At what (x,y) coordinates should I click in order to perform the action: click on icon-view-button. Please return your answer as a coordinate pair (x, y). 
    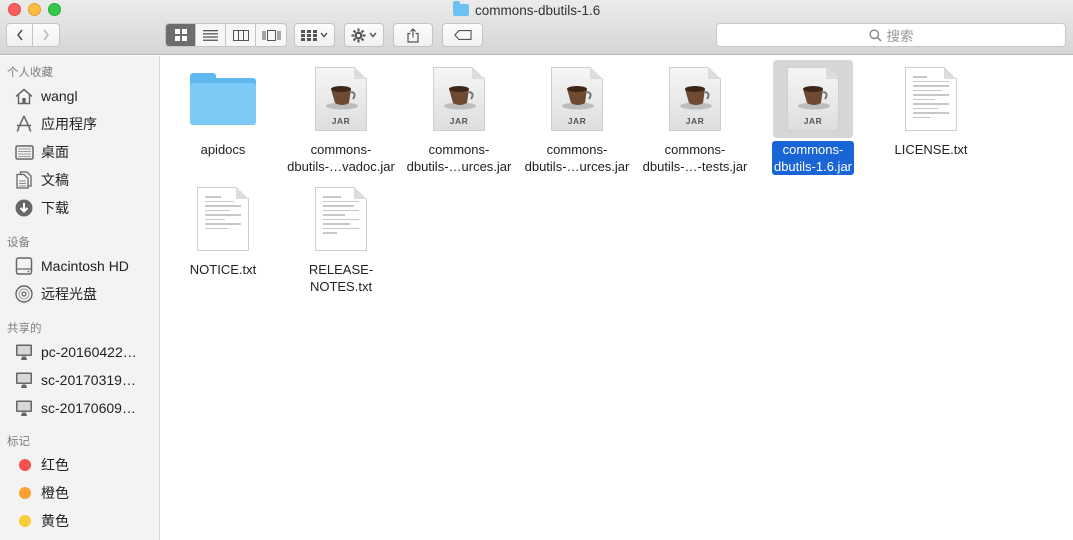
    Looking at the image, I should click on (181, 35).